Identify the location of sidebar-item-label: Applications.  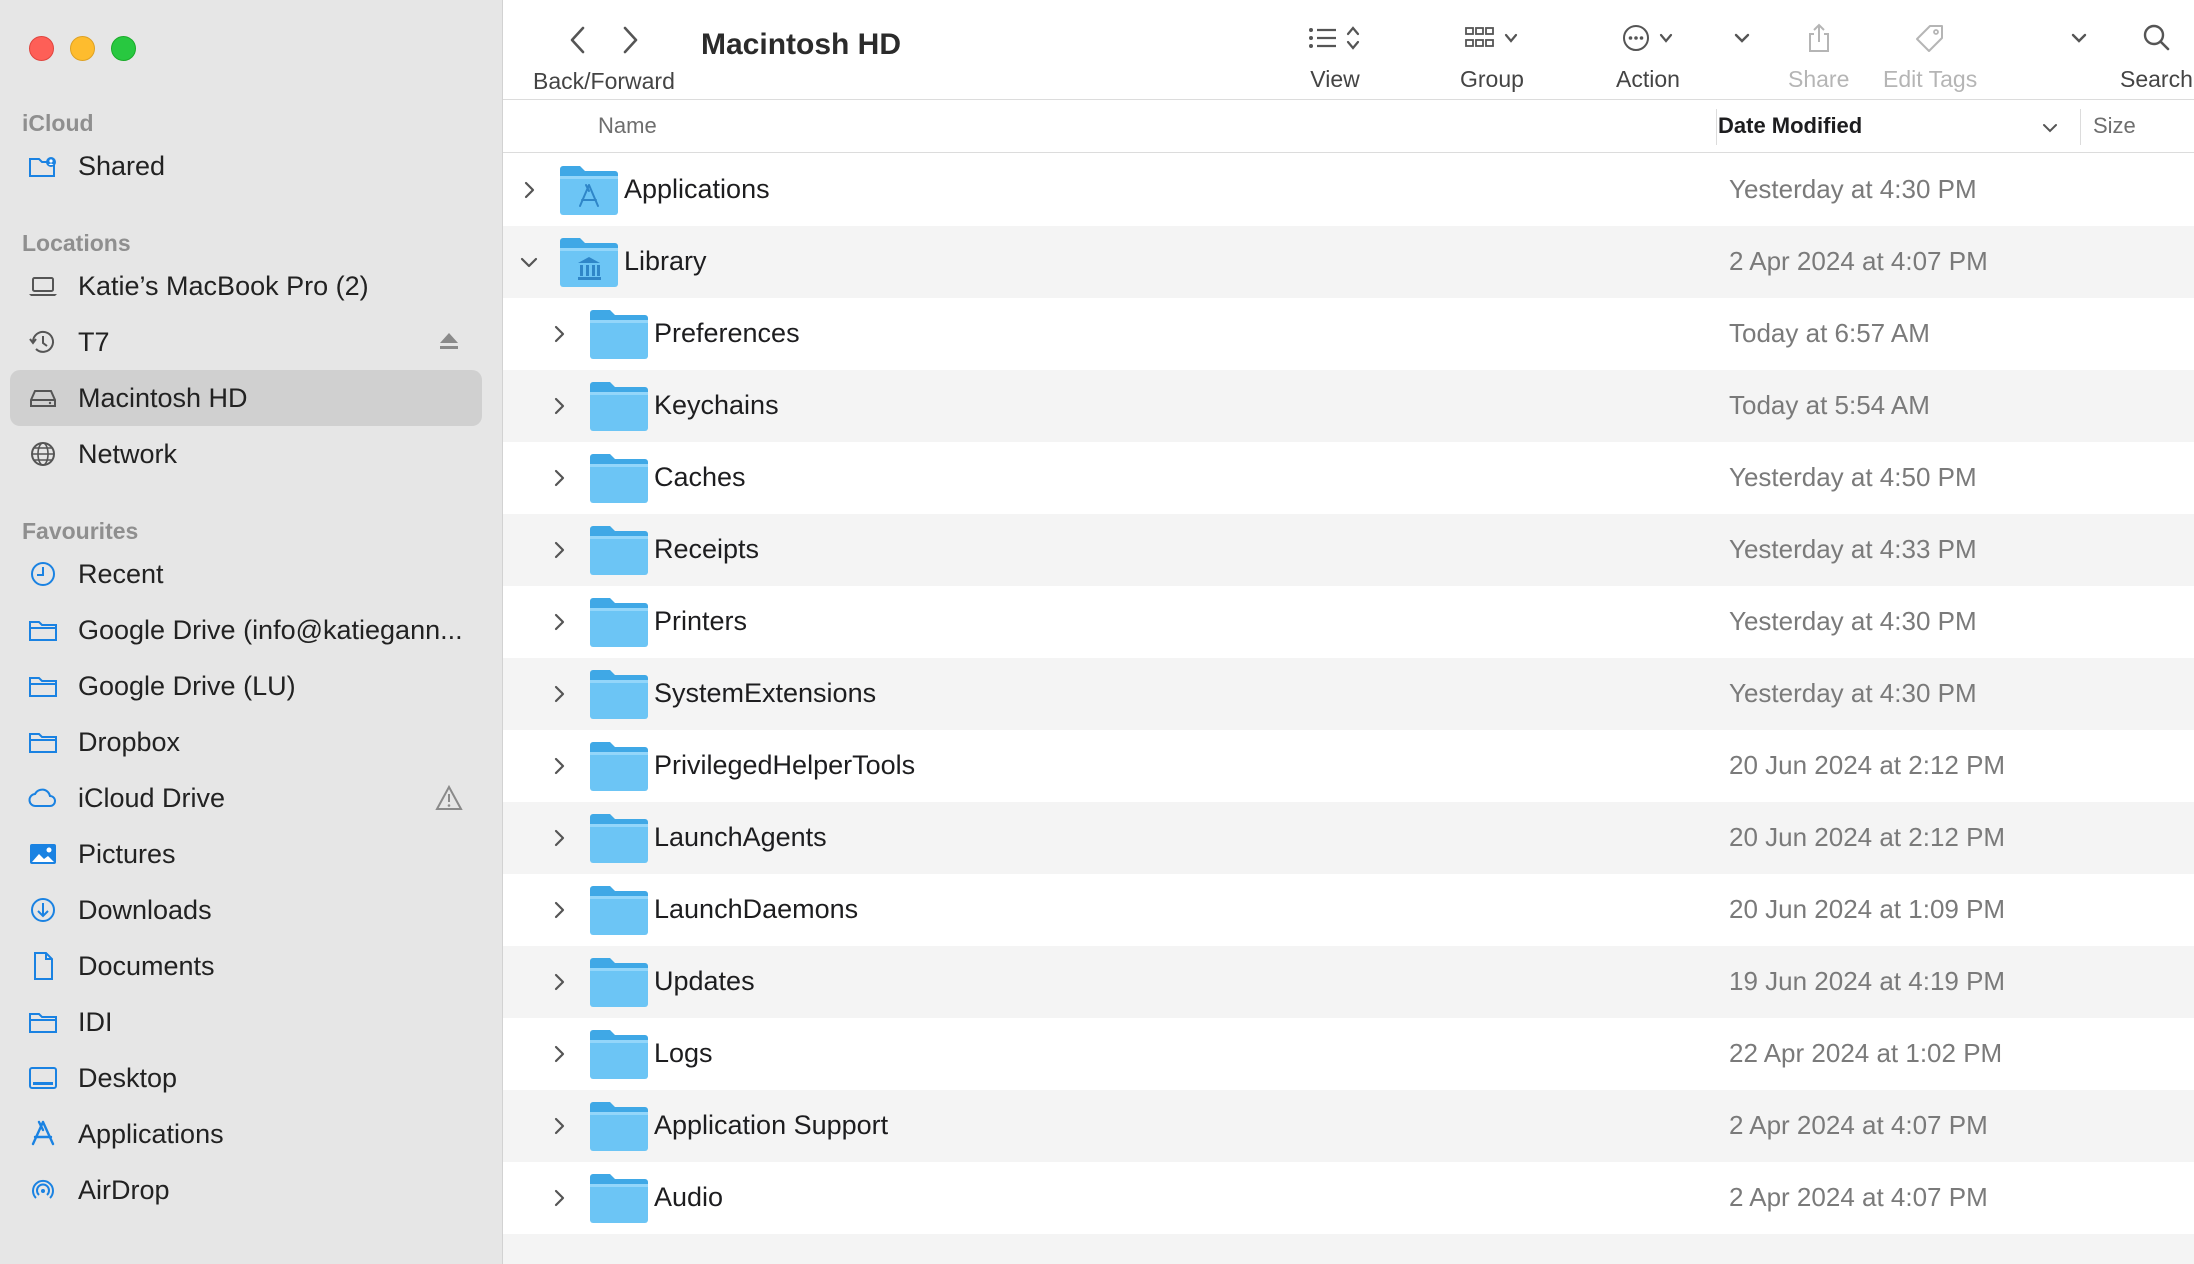
(151, 1133).